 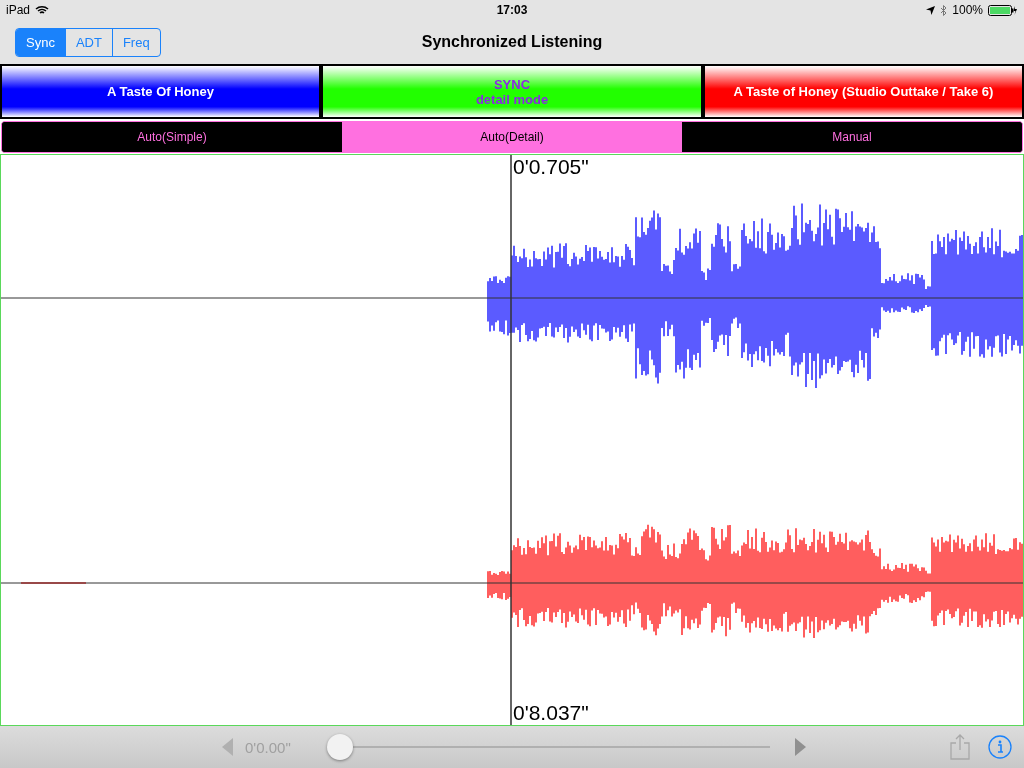 I want to click on sync-button: SYNC detail mode, so click(x=512, y=92).